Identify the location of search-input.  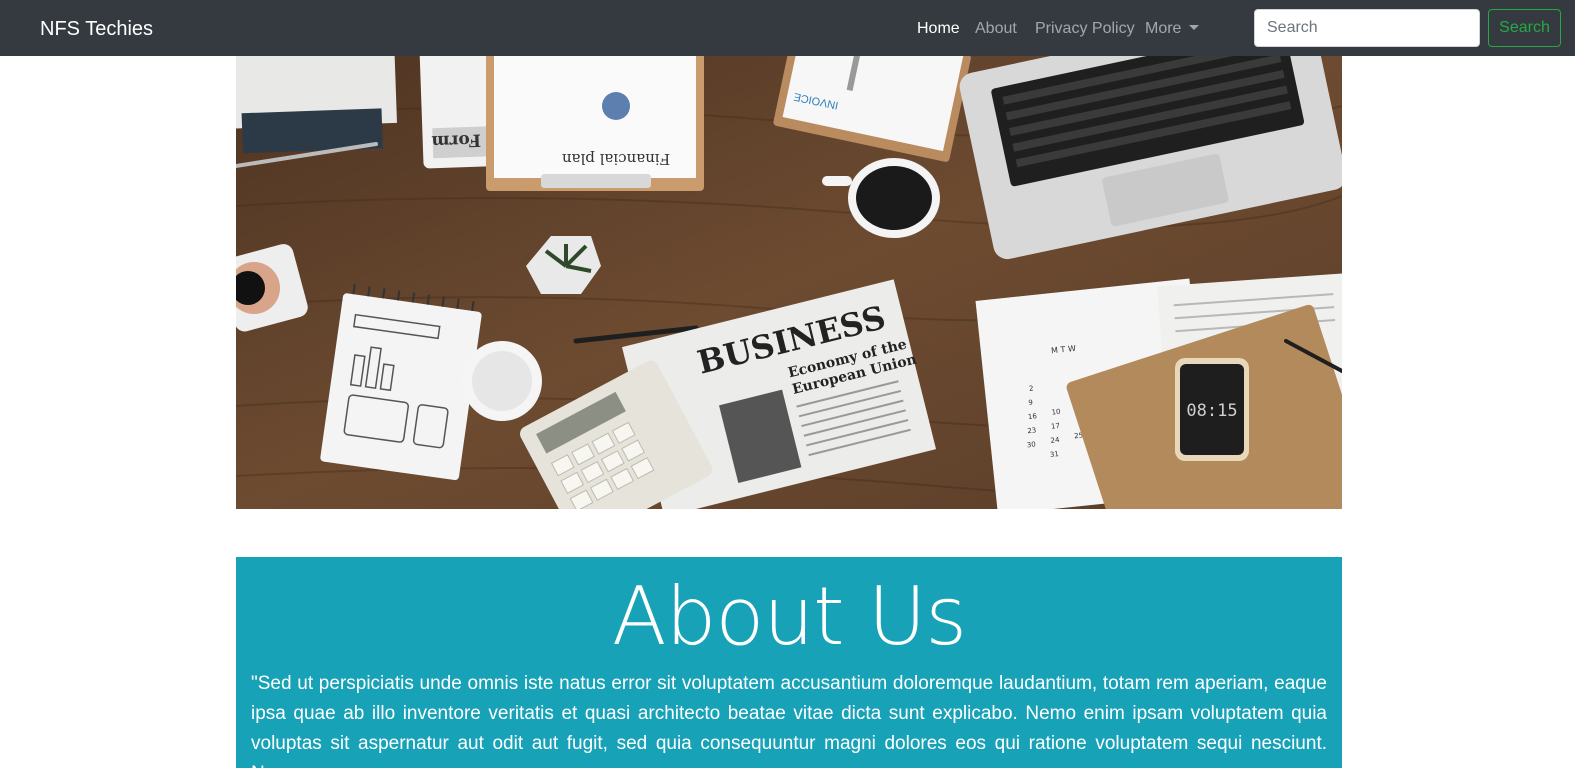
(1367, 28).